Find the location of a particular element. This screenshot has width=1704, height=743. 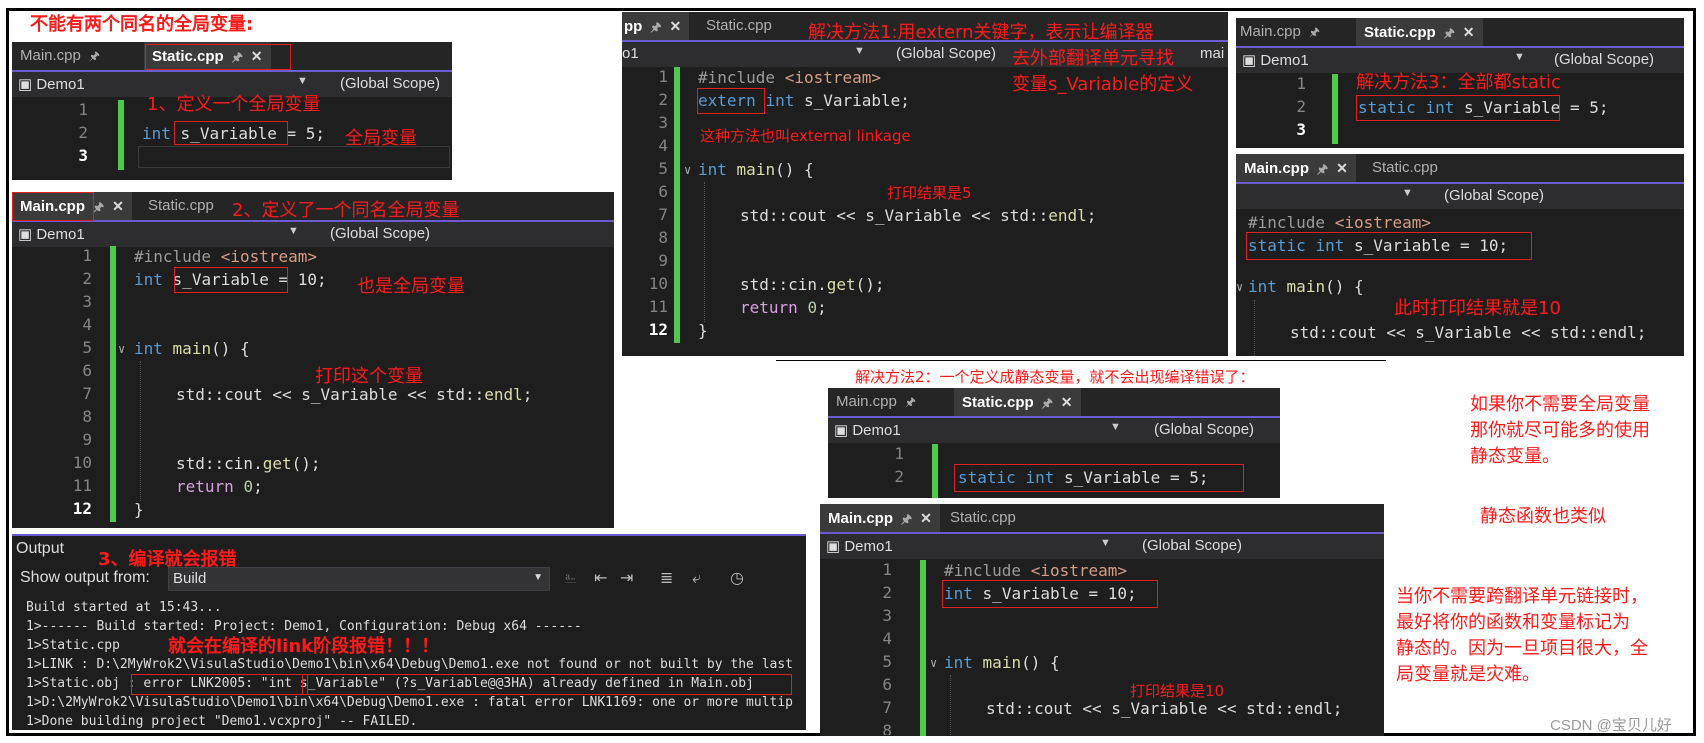

project-dropdown: o1 is located at coordinates (630, 53).